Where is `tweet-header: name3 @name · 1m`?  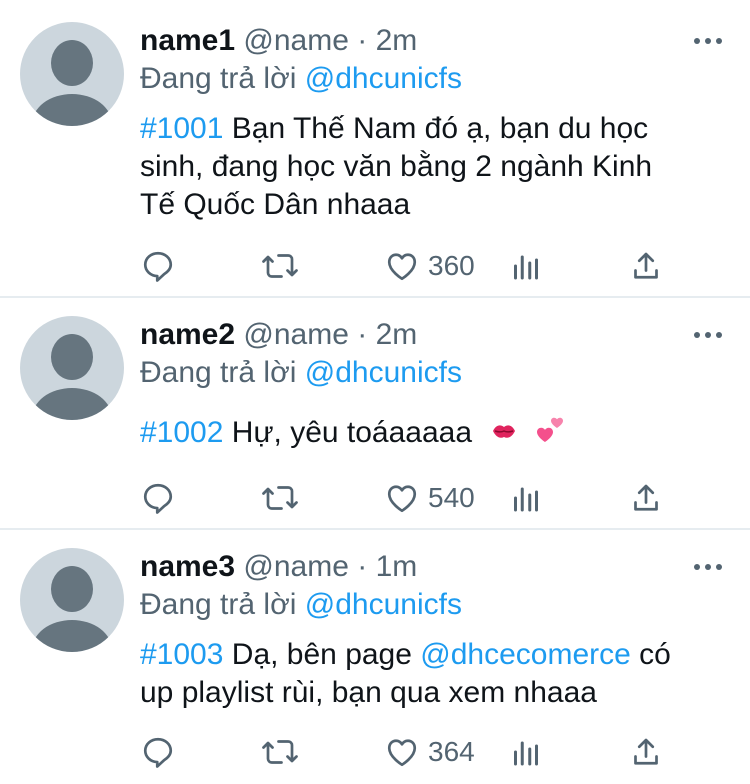 tweet-header: name3 @name · 1m is located at coordinates (278, 567).